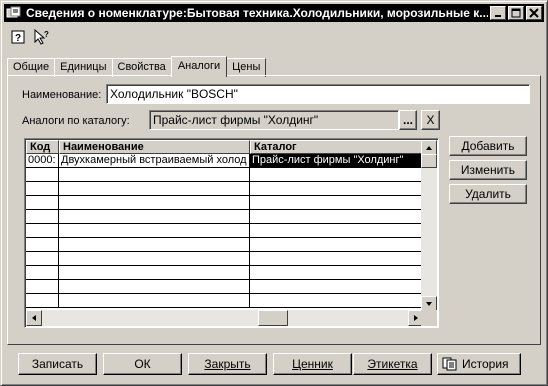 The height and width of the screenshot is (386, 548). I want to click on price-tag-button-label: Ценник, so click(312, 364).